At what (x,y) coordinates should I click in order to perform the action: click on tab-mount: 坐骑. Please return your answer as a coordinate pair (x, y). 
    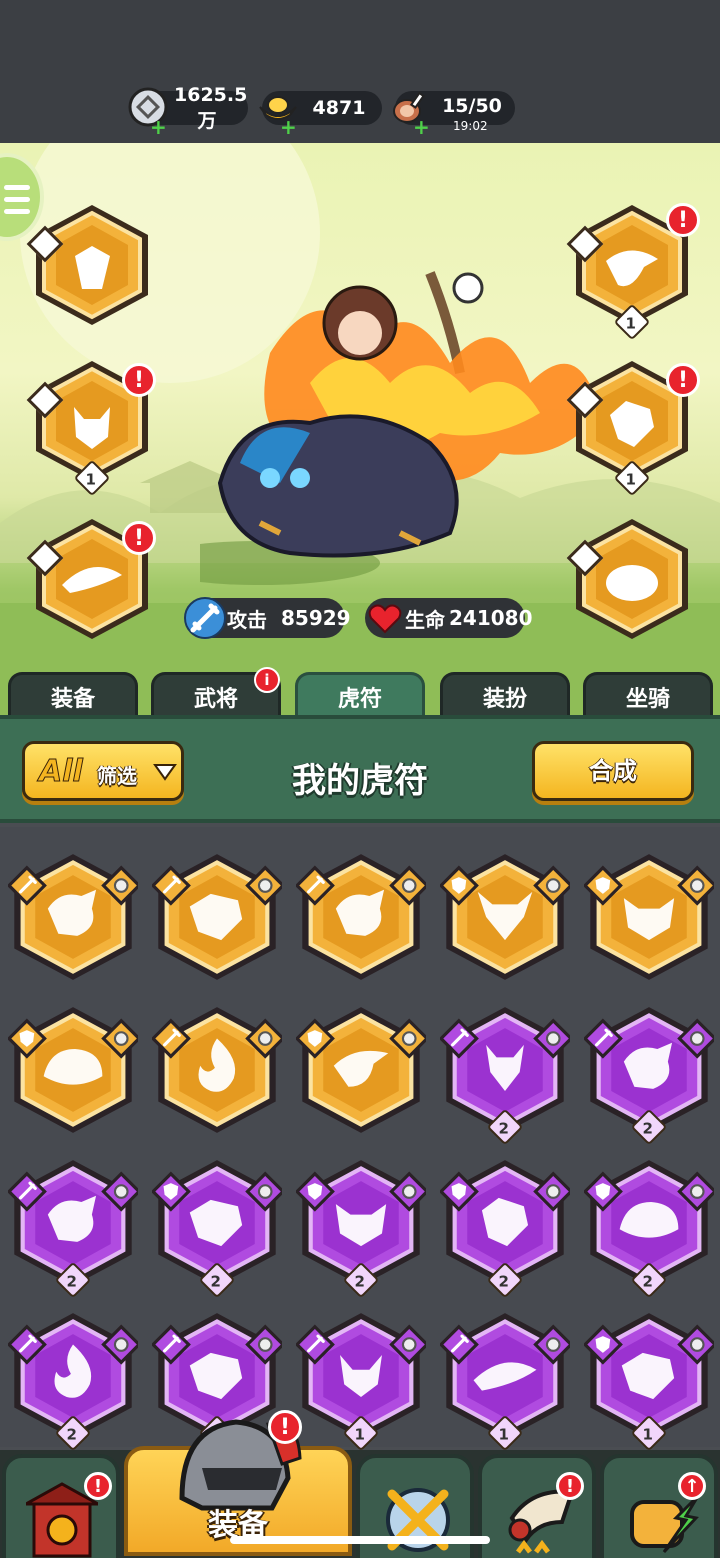
    Looking at the image, I should click on (648, 696).